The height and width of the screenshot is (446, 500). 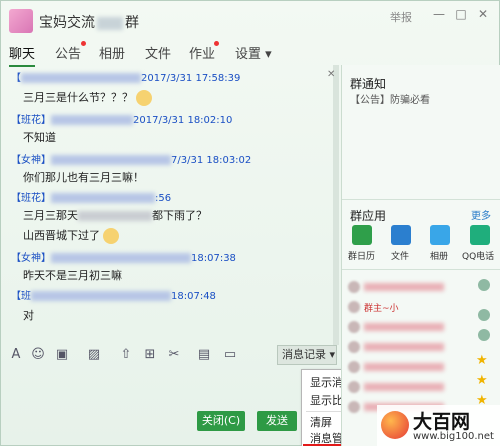 I want to click on send-button: 发送, so click(x=277, y=421).